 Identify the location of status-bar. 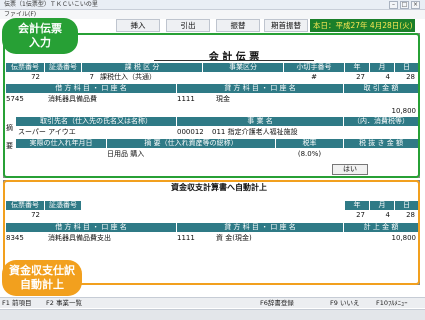
(212, 314).